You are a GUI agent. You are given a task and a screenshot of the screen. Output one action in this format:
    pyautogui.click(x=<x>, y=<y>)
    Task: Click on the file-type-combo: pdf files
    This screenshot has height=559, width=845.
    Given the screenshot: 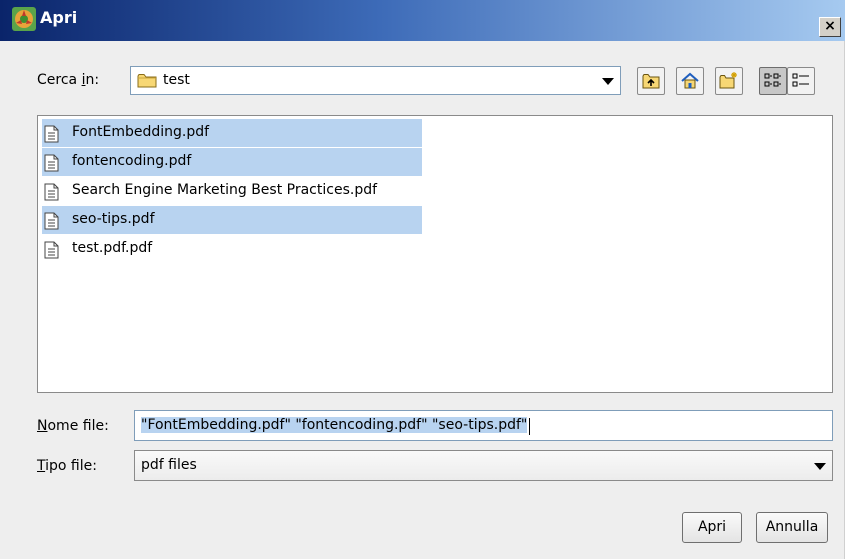 What is the action you would take?
    pyautogui.click(x=483, y=465)
    